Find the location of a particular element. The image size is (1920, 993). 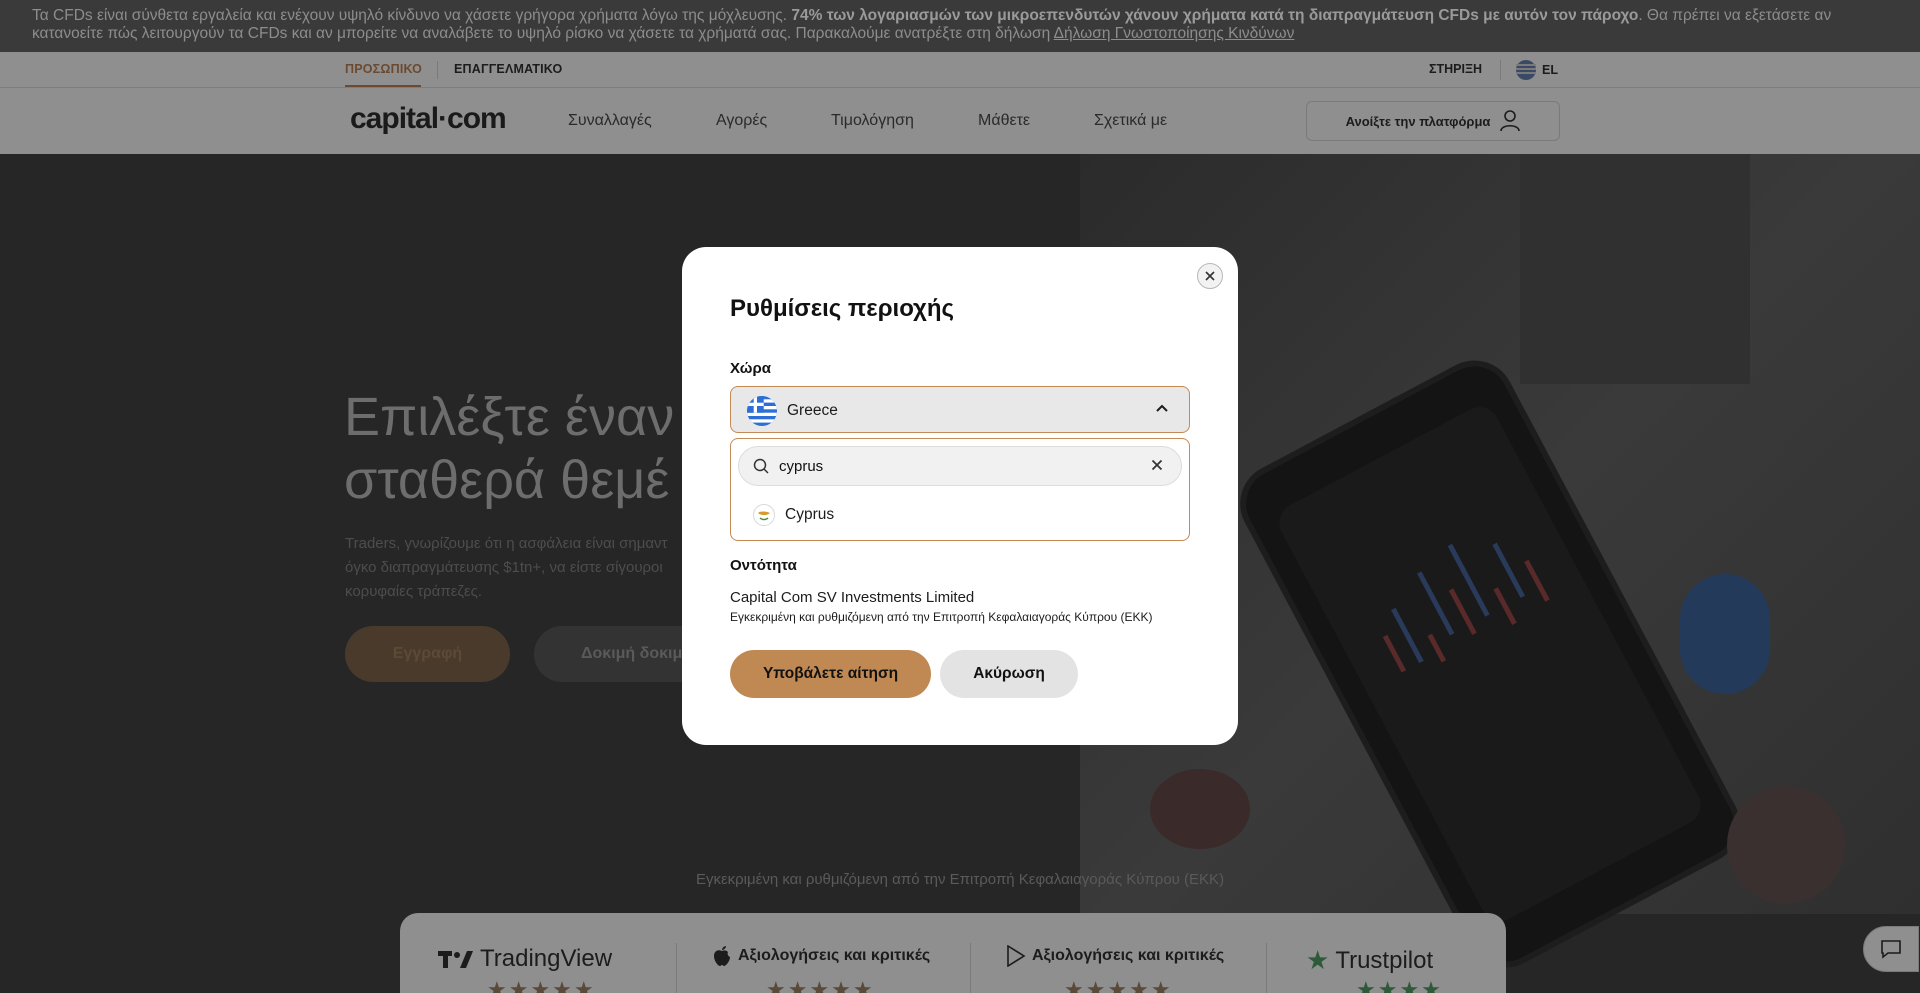

hero-decor-badge-blue is located at coordinates (1725, 634).